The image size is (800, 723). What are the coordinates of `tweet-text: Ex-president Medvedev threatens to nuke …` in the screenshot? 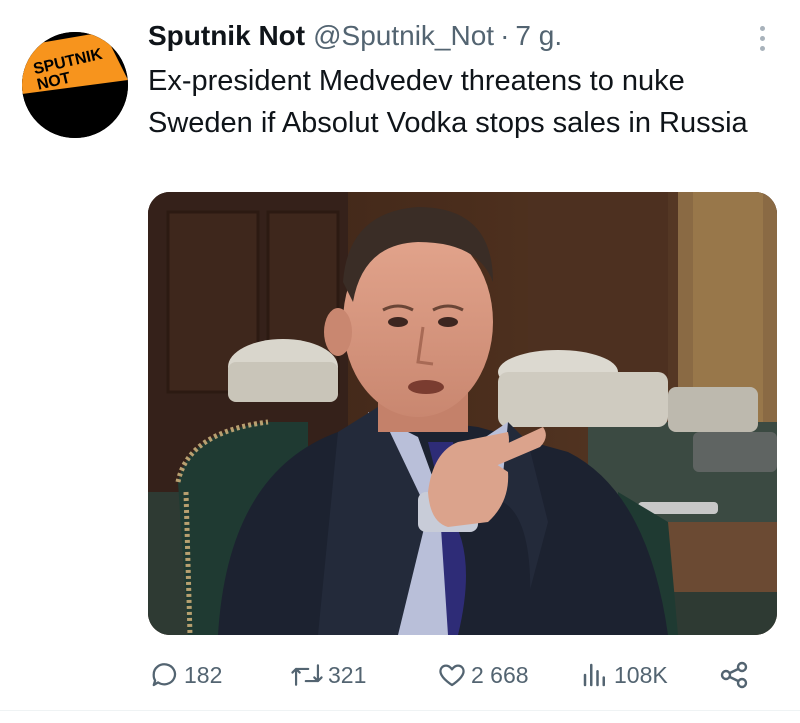 It's located at (448, 102).